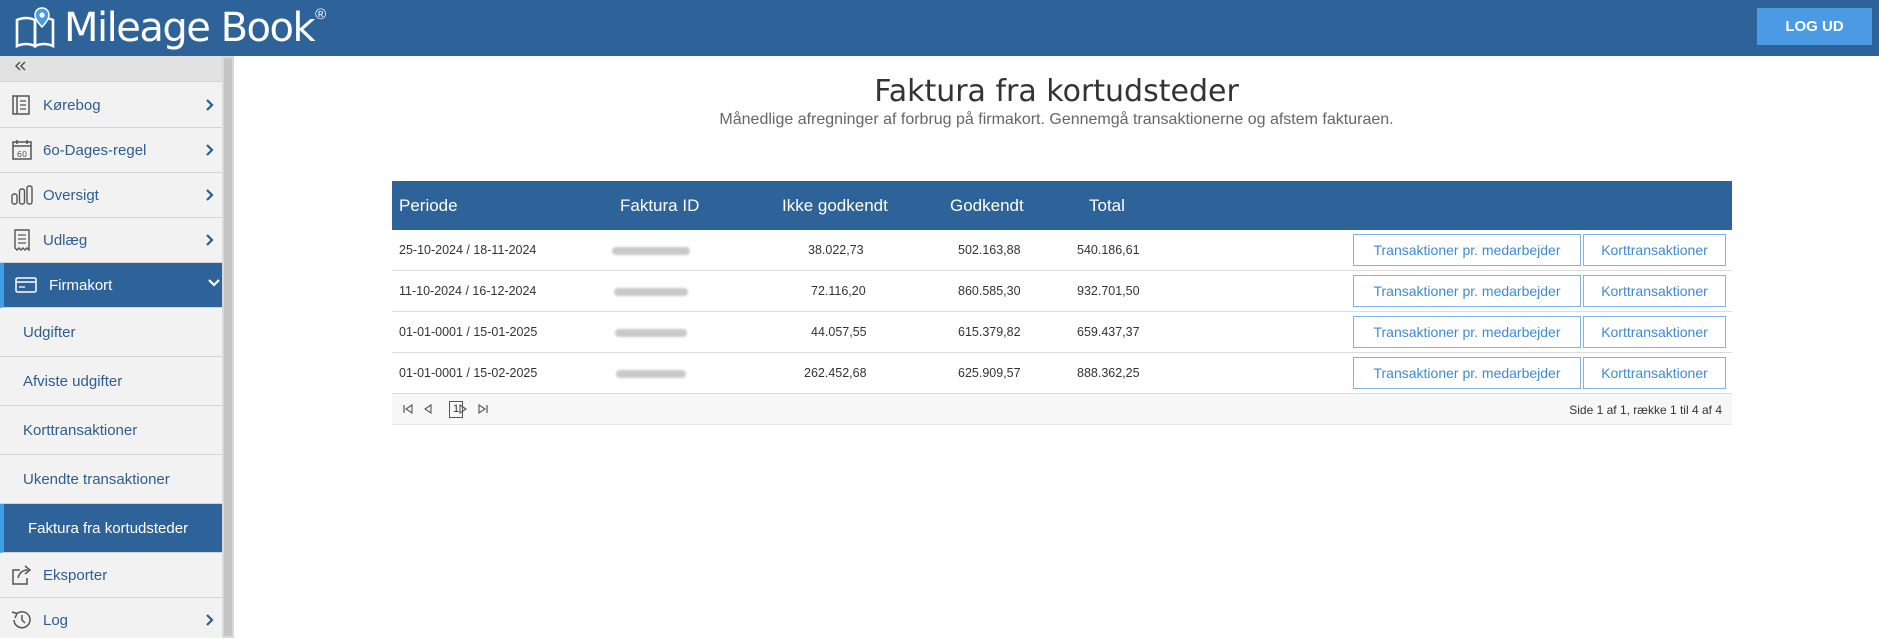 The height and width of the screenshot is (643, 1879). Describe the element at coordinates (22, 240) in the screenshot. I see `receipt-icon` at that location.